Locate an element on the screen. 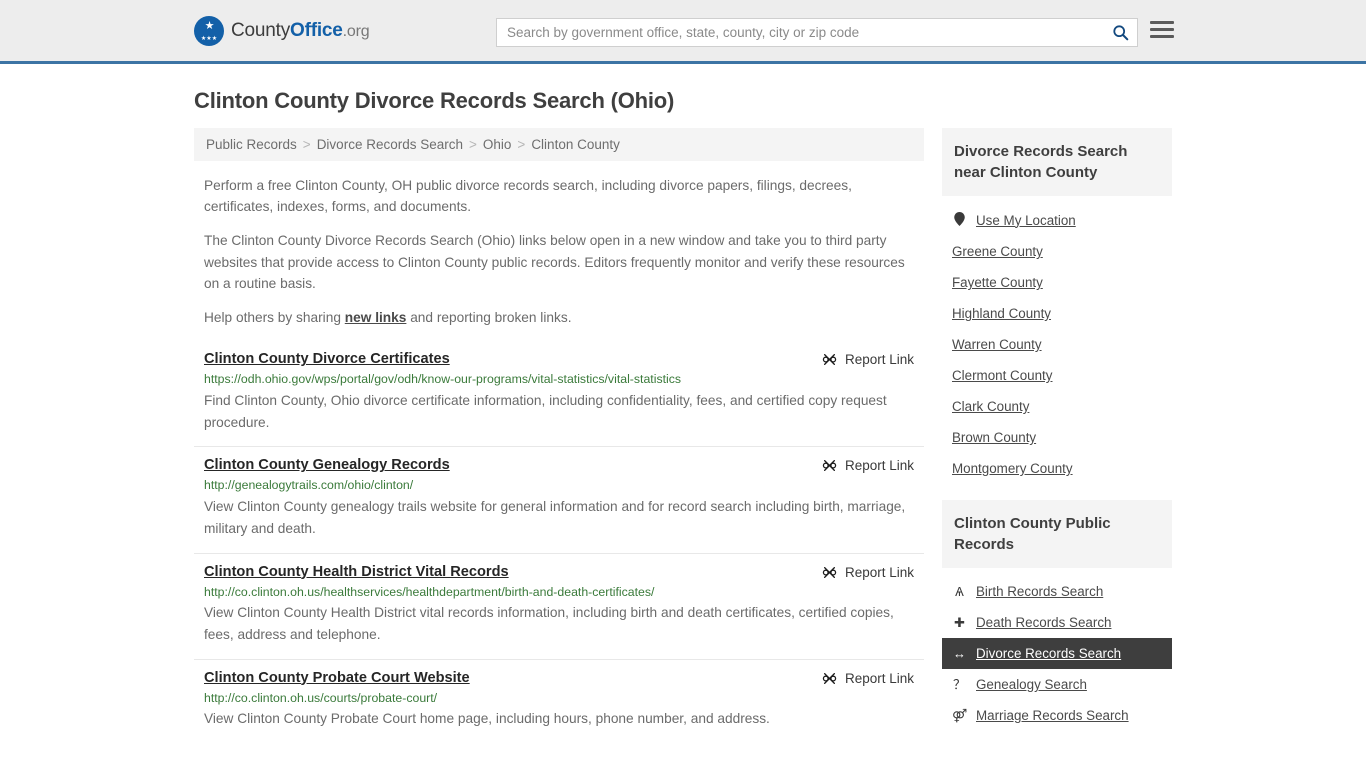 Image resolution: width=1366 pixels, height=768 pixels. sidebar-item-label: Use My Location is located at coordinates (1026, 220).